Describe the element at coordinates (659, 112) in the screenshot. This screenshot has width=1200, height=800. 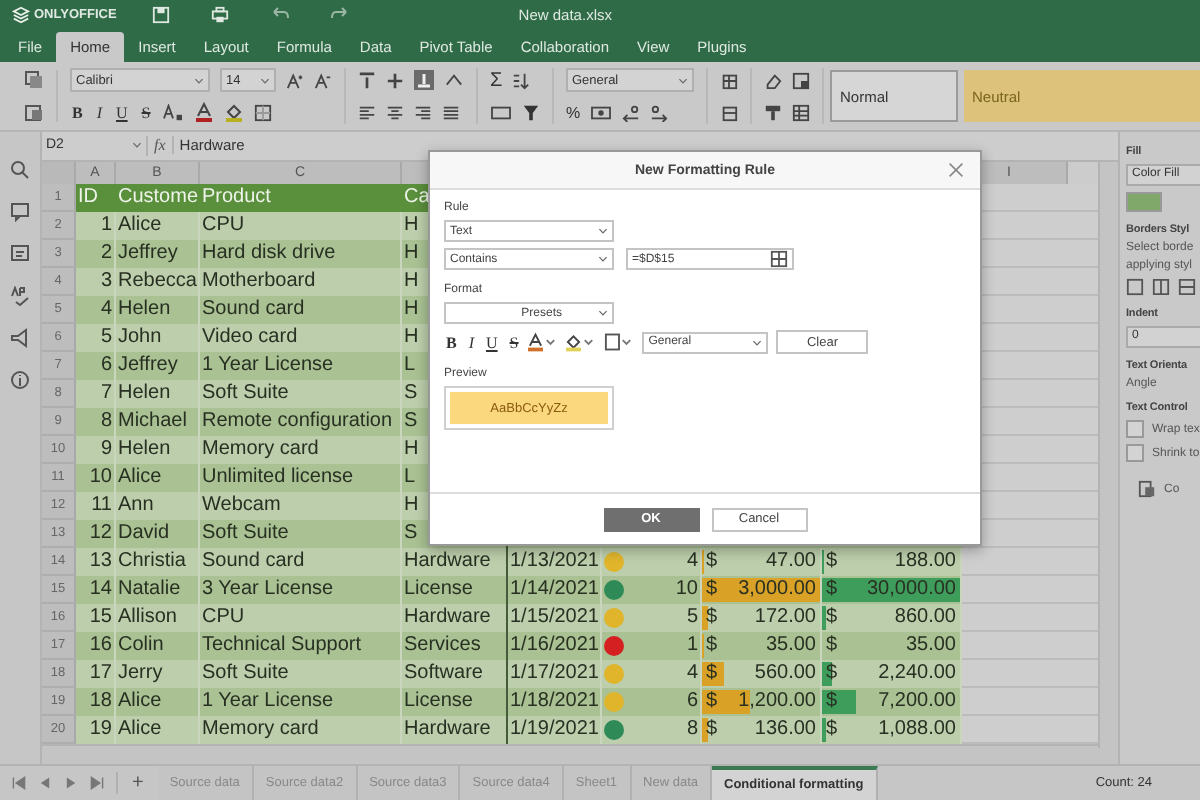
I see `increase-decimal-icon` at that location.